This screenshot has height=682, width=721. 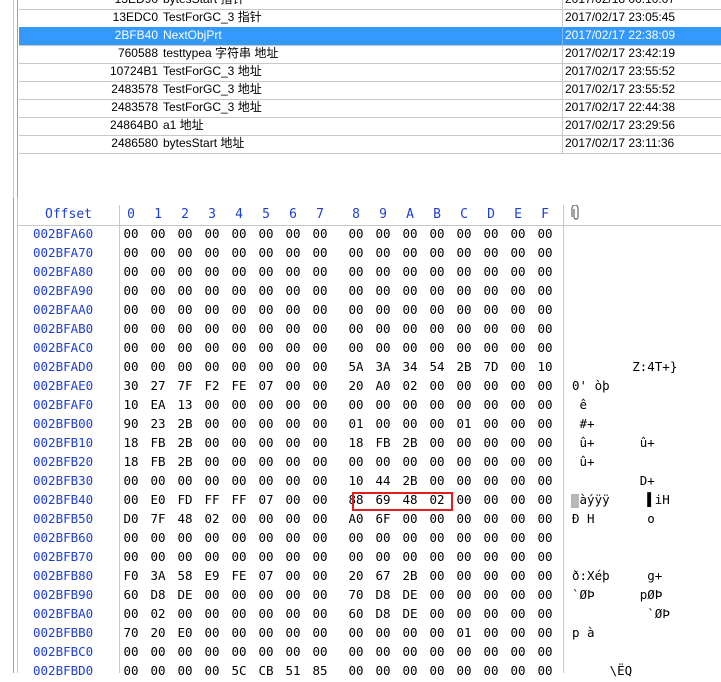 What do you see at coordinates (131, 575) in the screenshot?
I see `hex-byte: F0` at bounding box center [131, 575].